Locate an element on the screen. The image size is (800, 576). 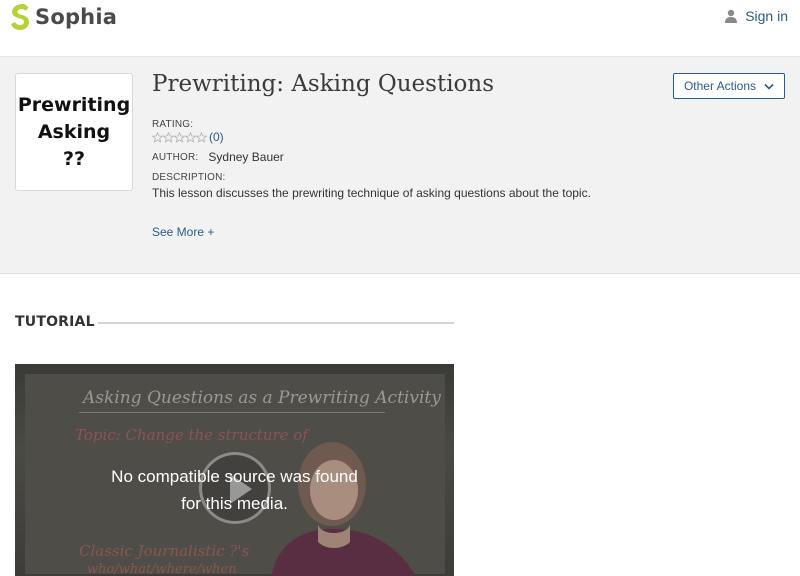
other-actions-button: Other Actions is located at coordinates (729, 86).